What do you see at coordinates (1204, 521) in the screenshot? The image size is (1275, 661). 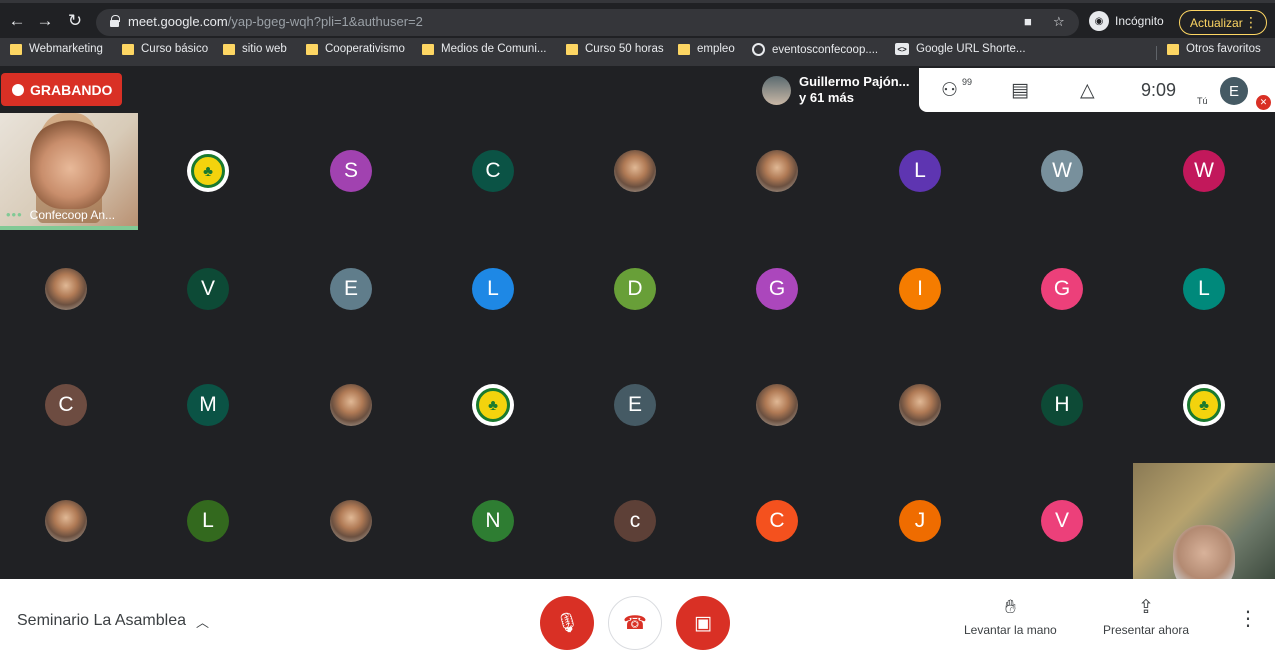 I see `participant-video-tile` at bounding box center [1204, 521].